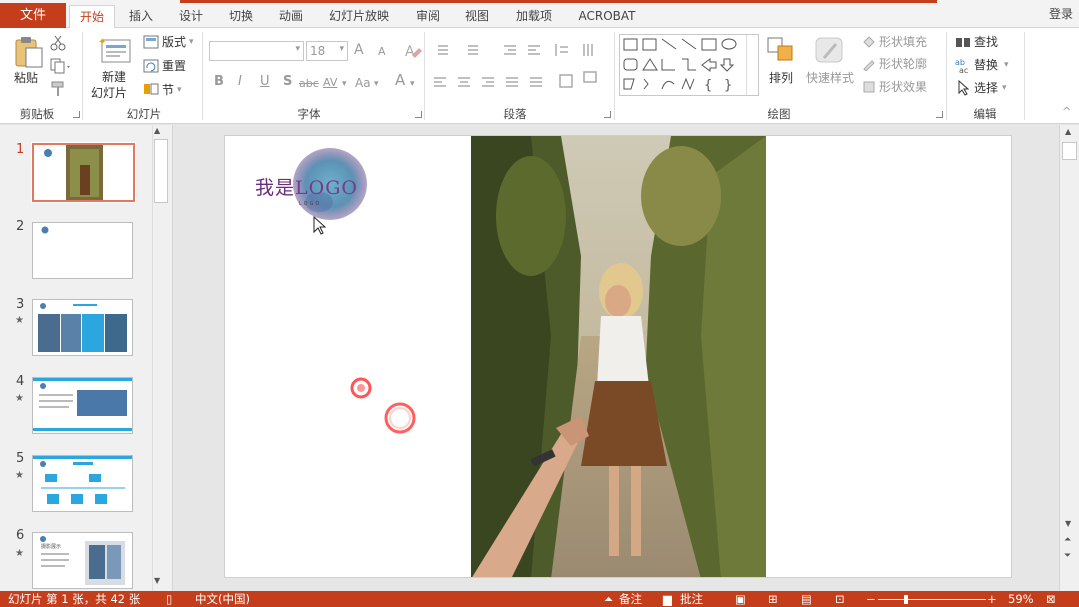 This screenshot has width=1079, height=607. What do you see at coordinates (256, 51) in the screenshot?
I see `font-family-select: ▾` at bounding box center [256, 51].